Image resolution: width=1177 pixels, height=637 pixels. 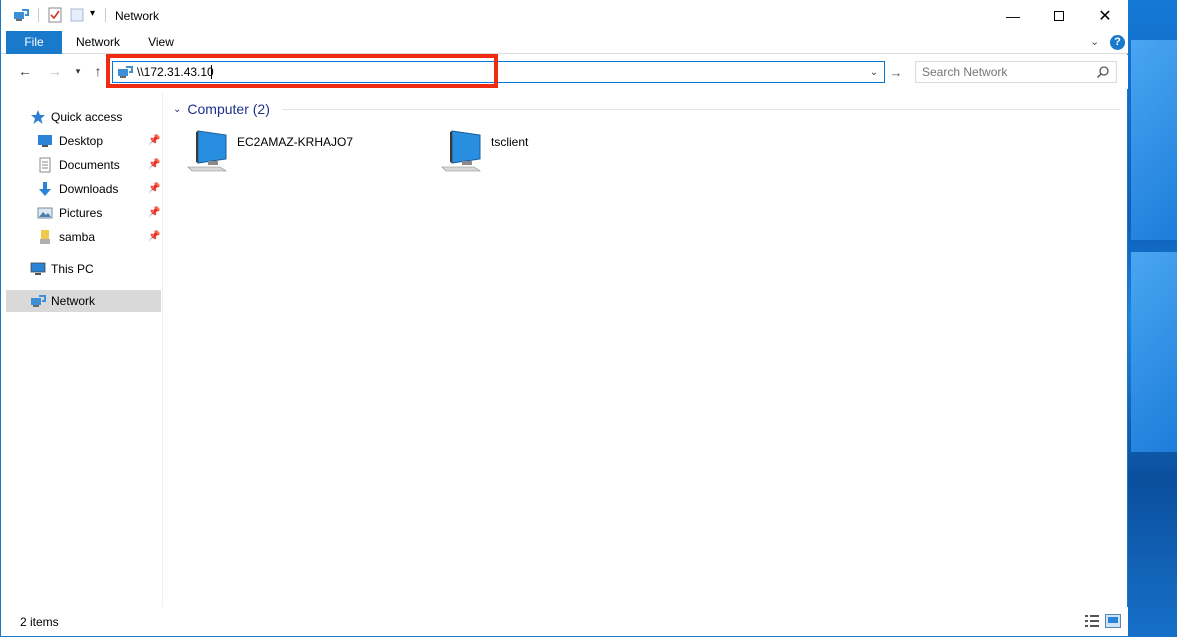 I want to click on forward-arrow-icon: →, so click(x=55, y=71).